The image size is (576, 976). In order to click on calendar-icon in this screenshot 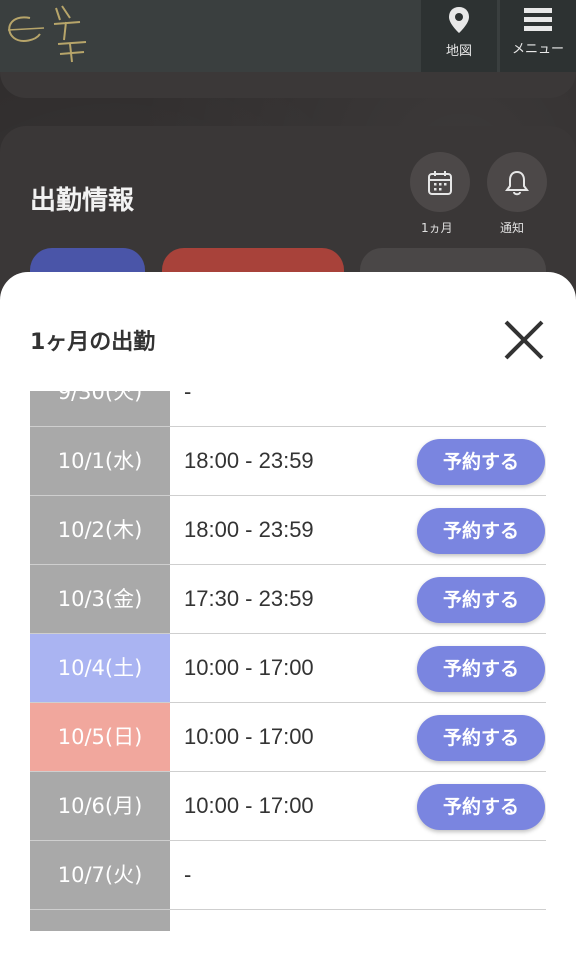, I will do `click(440, 182)`.